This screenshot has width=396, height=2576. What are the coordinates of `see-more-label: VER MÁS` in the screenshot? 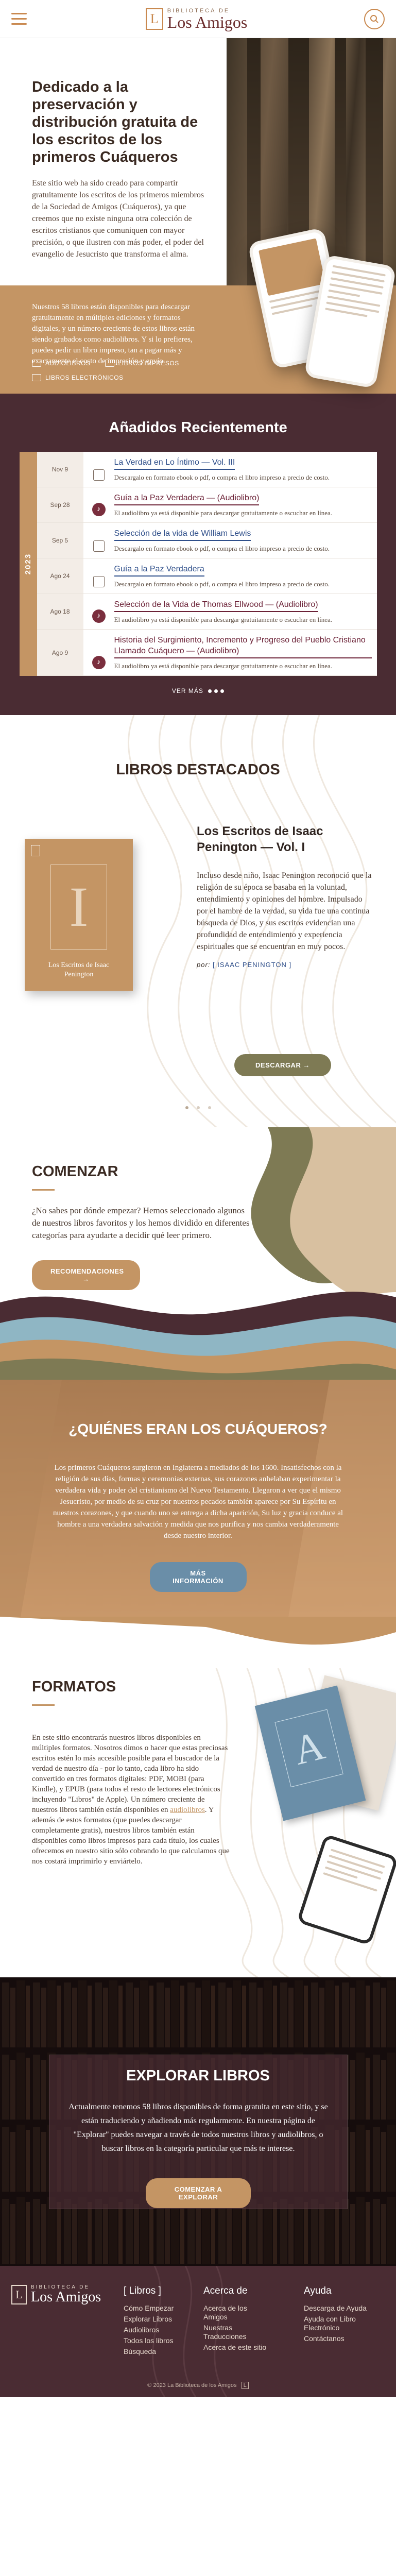 It's located at (187, 690).